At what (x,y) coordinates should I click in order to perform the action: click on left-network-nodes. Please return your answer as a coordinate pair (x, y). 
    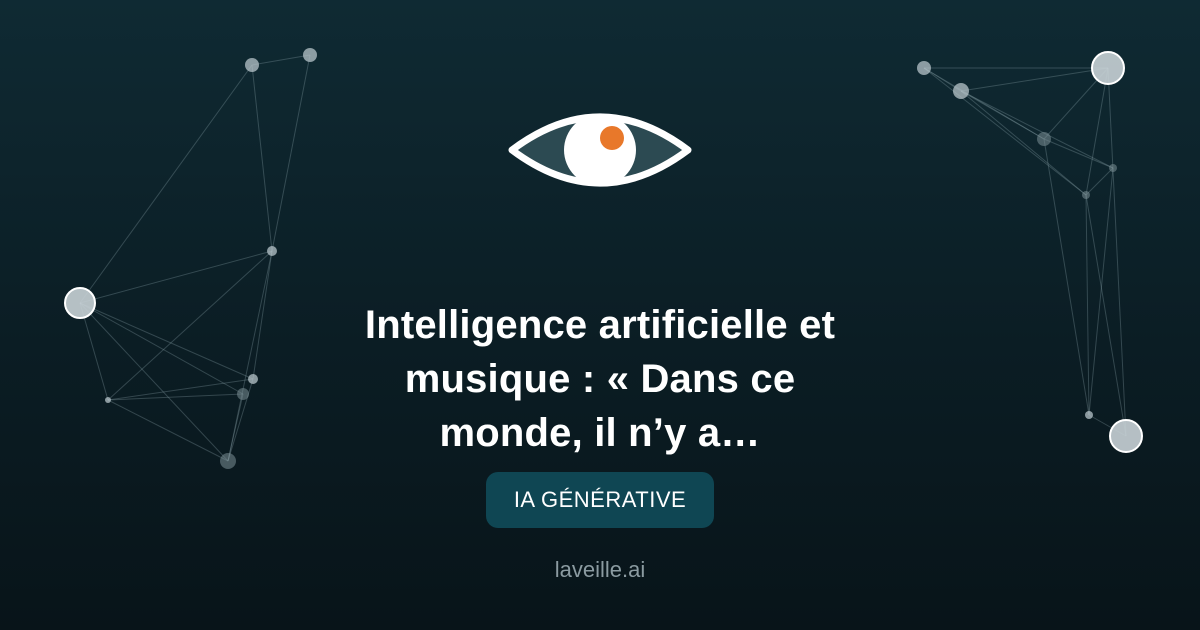
    Looking at the image, I should click on (190, 258).